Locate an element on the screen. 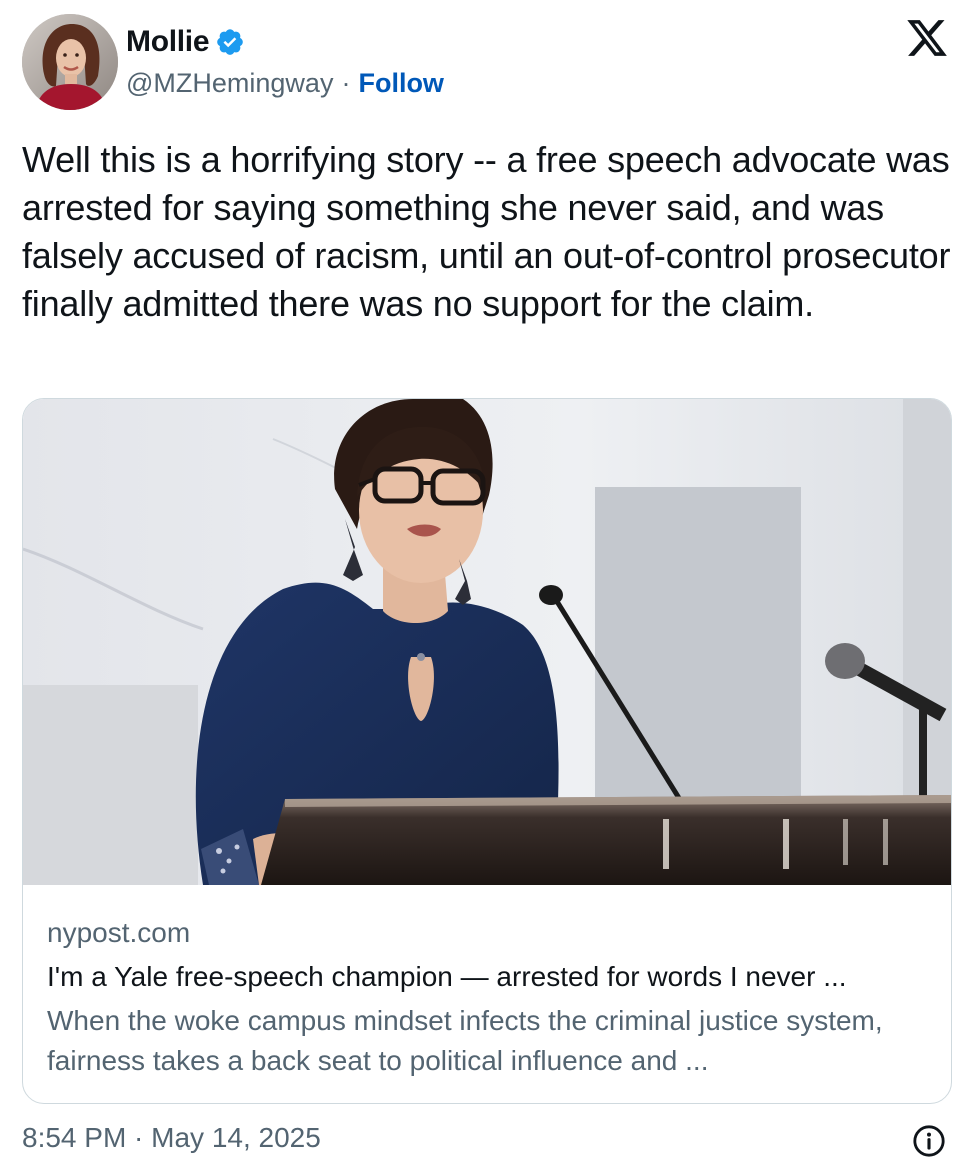 The image size is (978, 1168). info-icon is located at coordinates (929, 1141).